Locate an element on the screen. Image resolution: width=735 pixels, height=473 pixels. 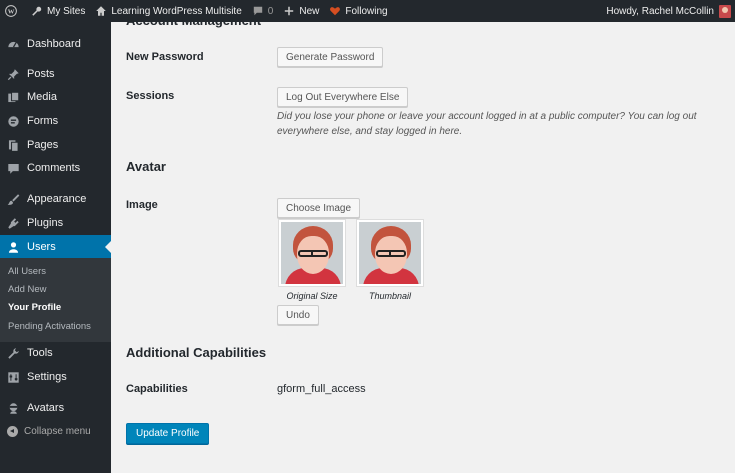
menu-label: Settings is located at coordinates (47, 377).